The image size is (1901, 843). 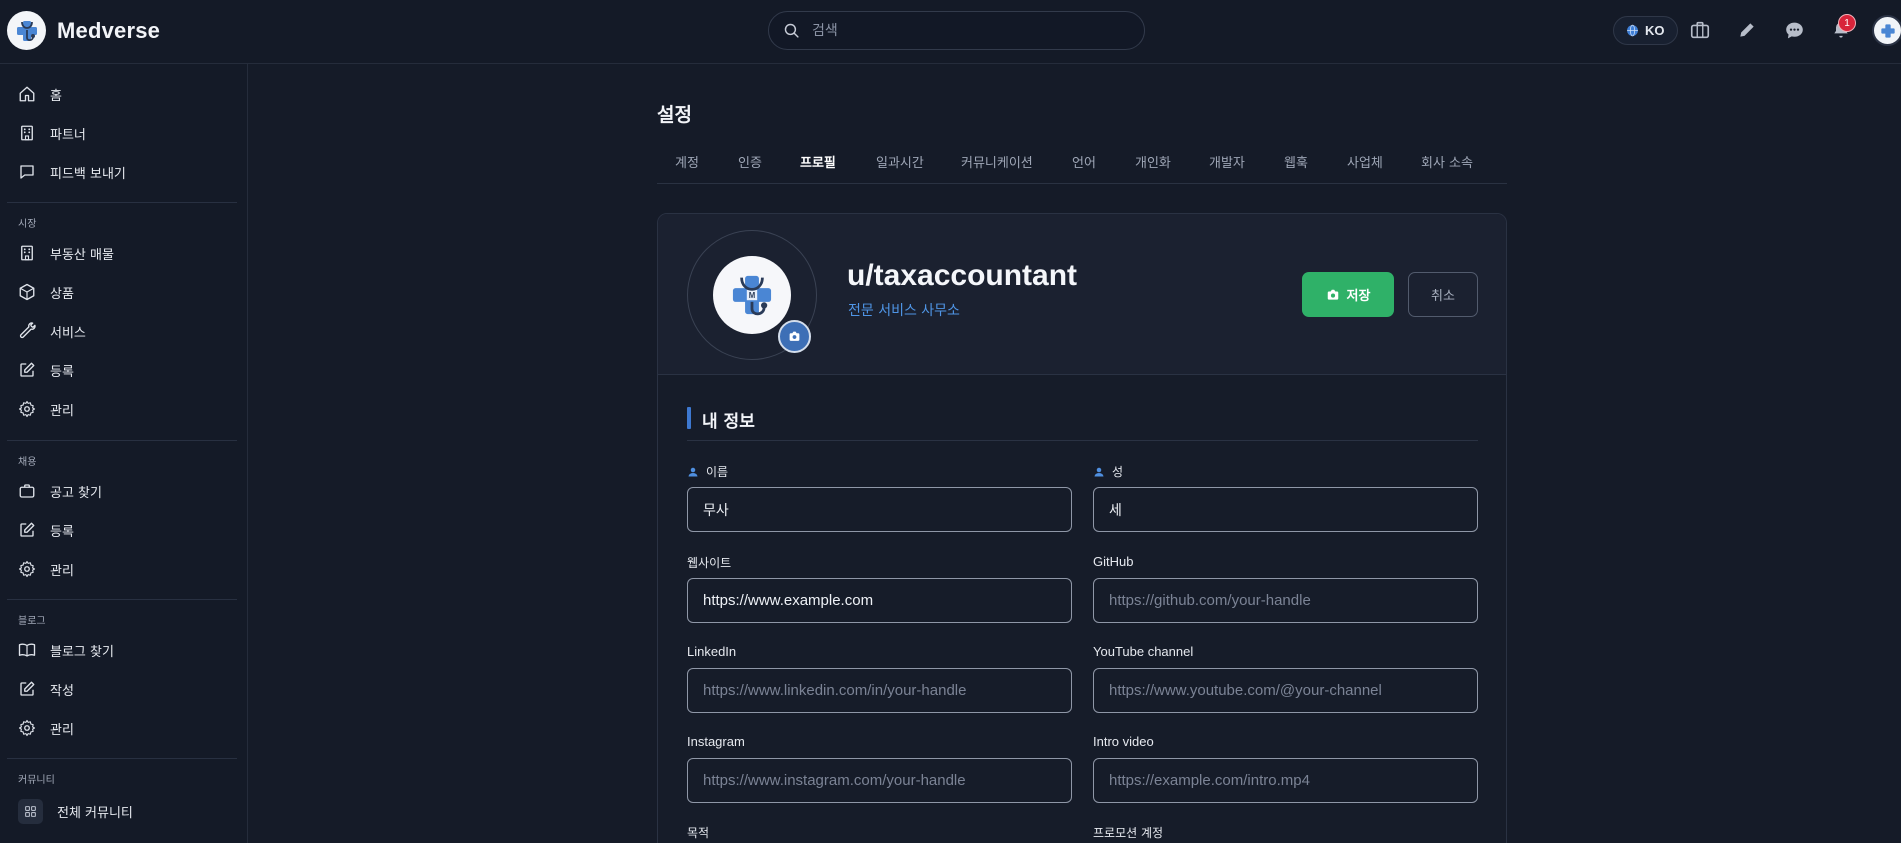 What do you see at coordinates (1108, 471) in the screenshot?
I see `last-name-label: 성` at bounding box center [1108, 471].